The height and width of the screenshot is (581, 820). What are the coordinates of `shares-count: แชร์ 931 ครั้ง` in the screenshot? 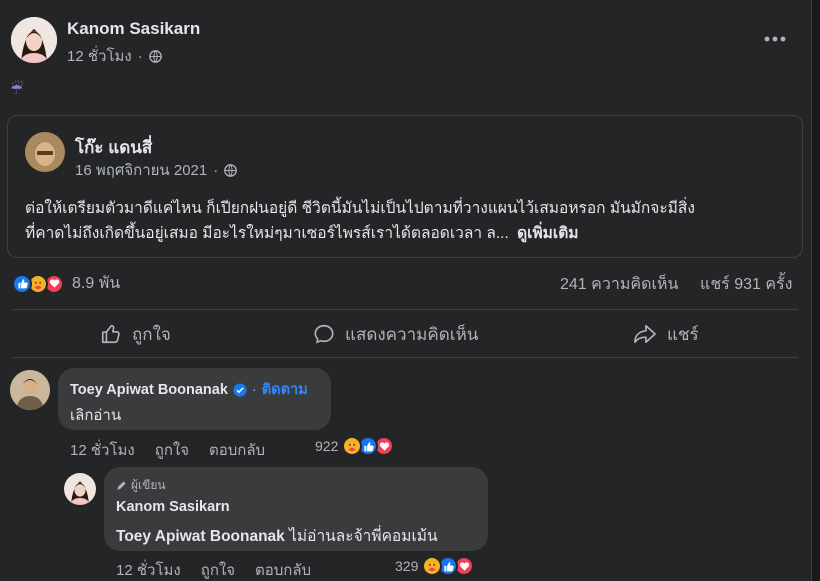 It's located at (746, 284).